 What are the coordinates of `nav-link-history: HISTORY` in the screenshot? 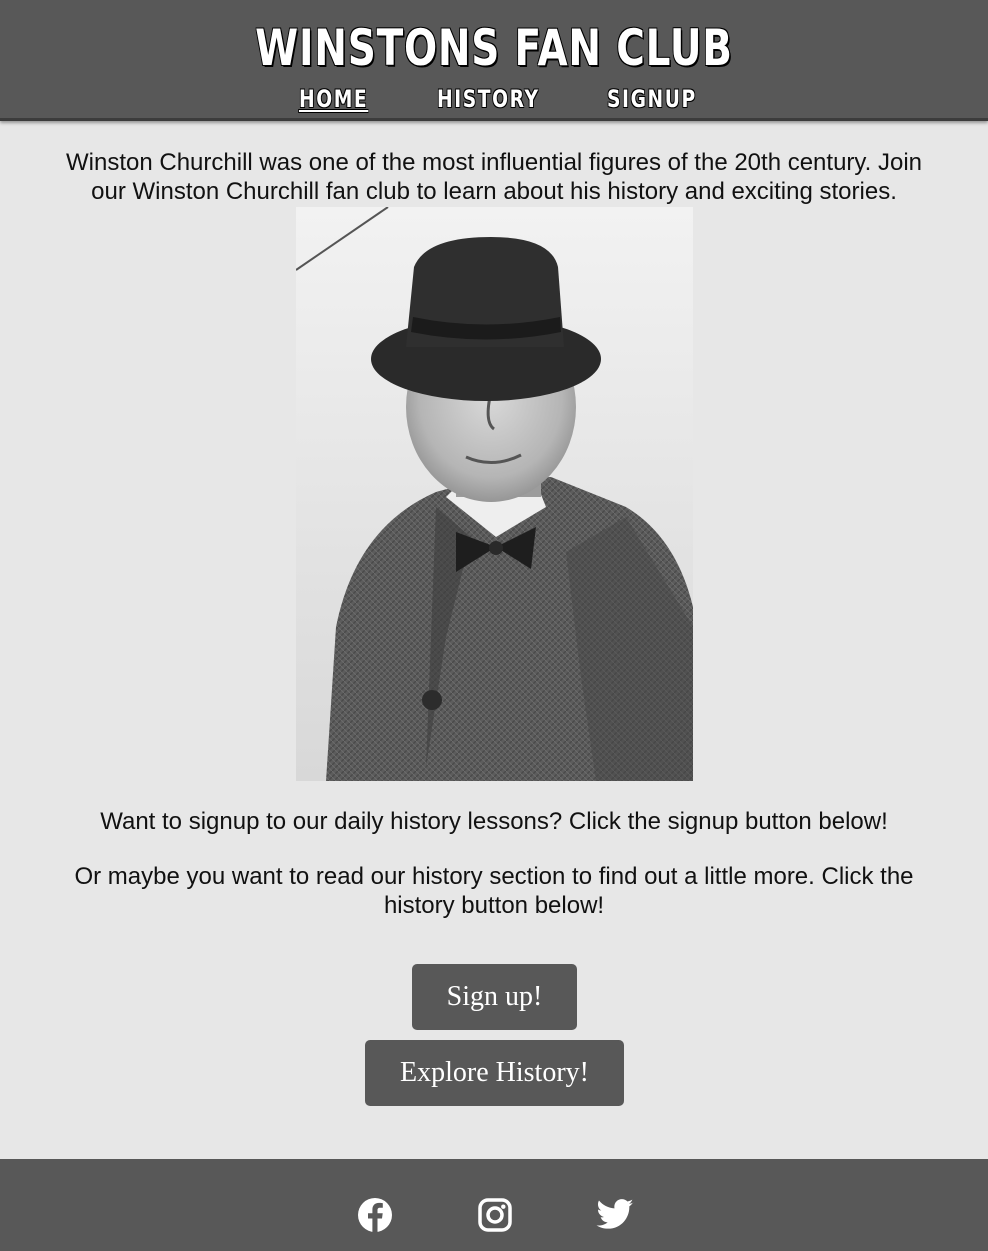 It's located at (488, 99).